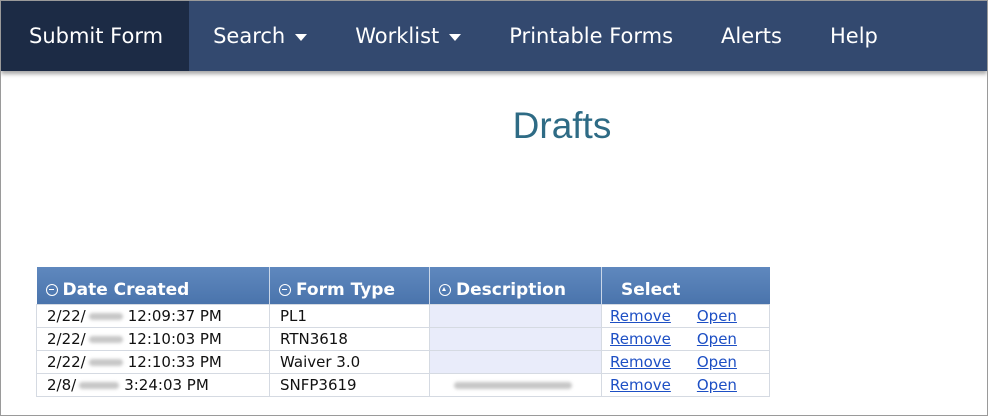 This screenshot has width=988, height=416. I want to click on form-type-cell: SNFP3619, so click(349, 384).